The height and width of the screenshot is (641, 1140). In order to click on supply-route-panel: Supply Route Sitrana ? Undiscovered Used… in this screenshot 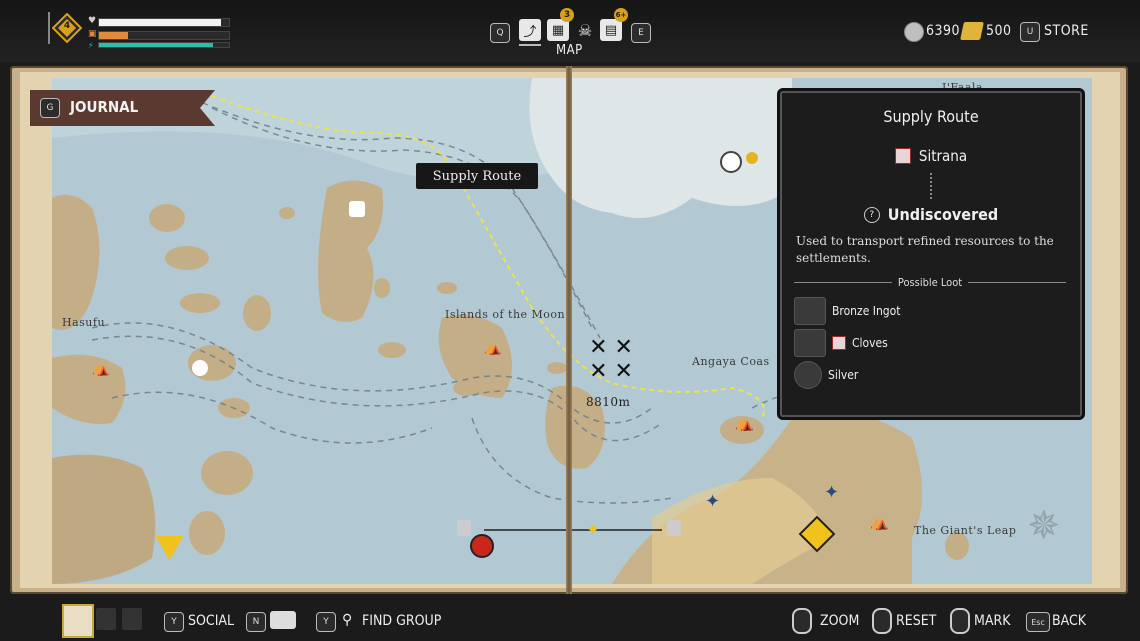, I will do `click(931, 254)`.